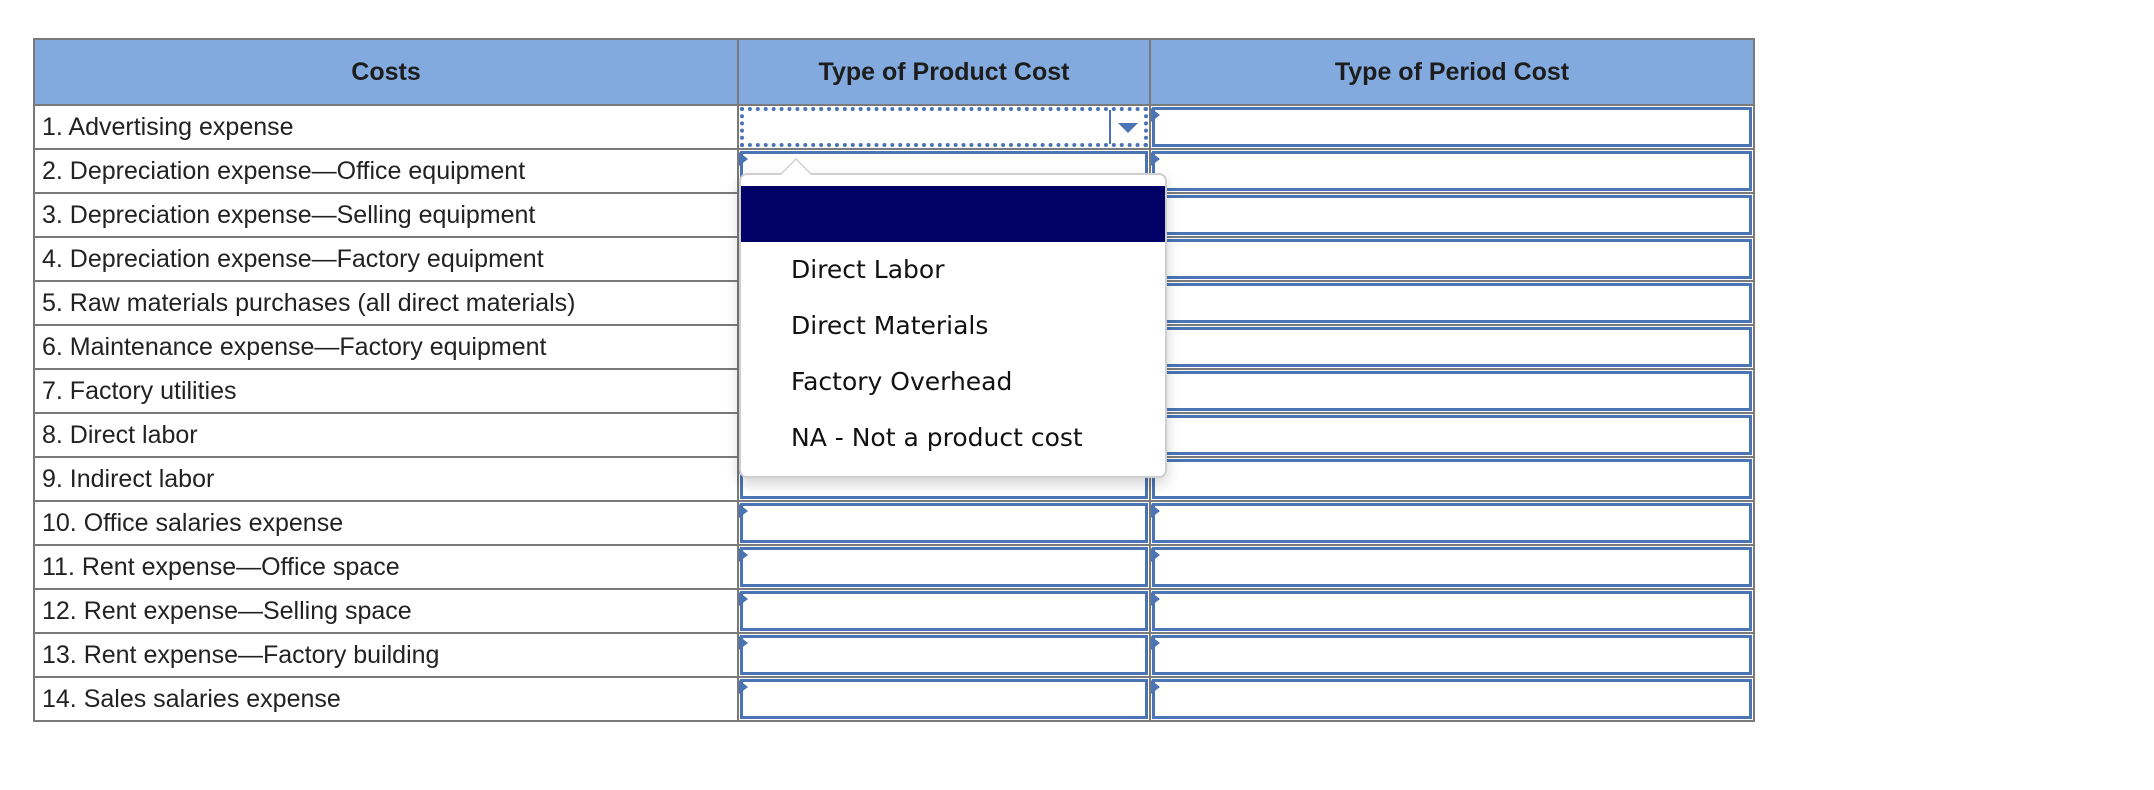 Image resolution: width=2154 pixels, height=790 pixels. I want to click on header-period-cost: Type of Period Cost, so click(1452, 72).